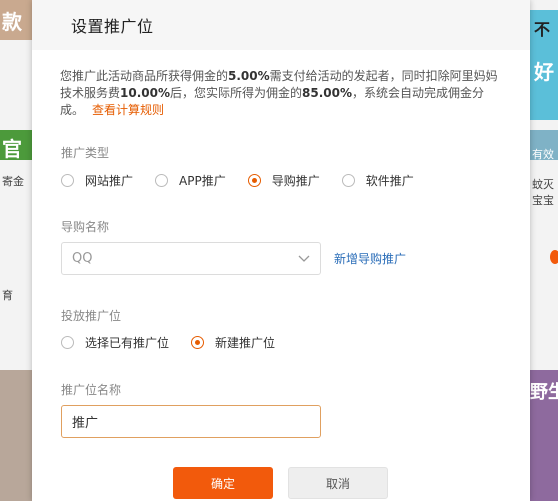 The image size is (558, 501). What do you see at coordinates (91, 390) in the screenshot?
I see `position-name-label: 推广位名称` at bounding box center [91, 390].